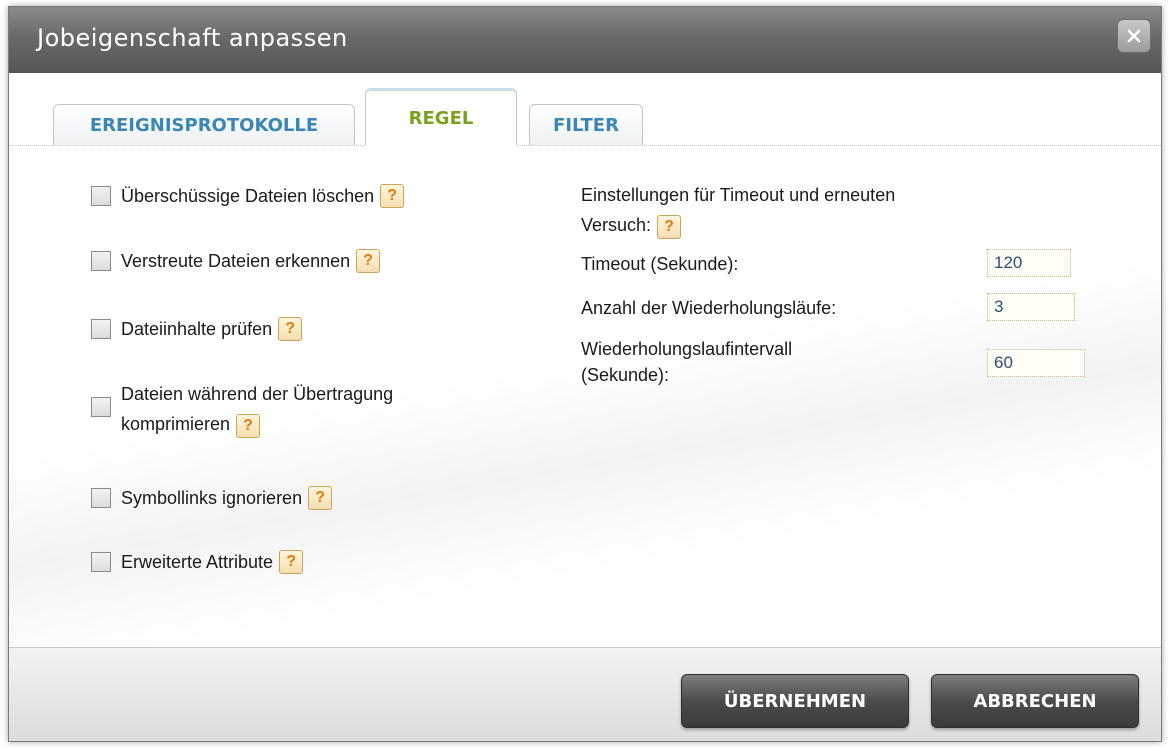  I want to click on option-delete-surplus-files: Überschüssige Dateien löschen ?, so click(248, 196).